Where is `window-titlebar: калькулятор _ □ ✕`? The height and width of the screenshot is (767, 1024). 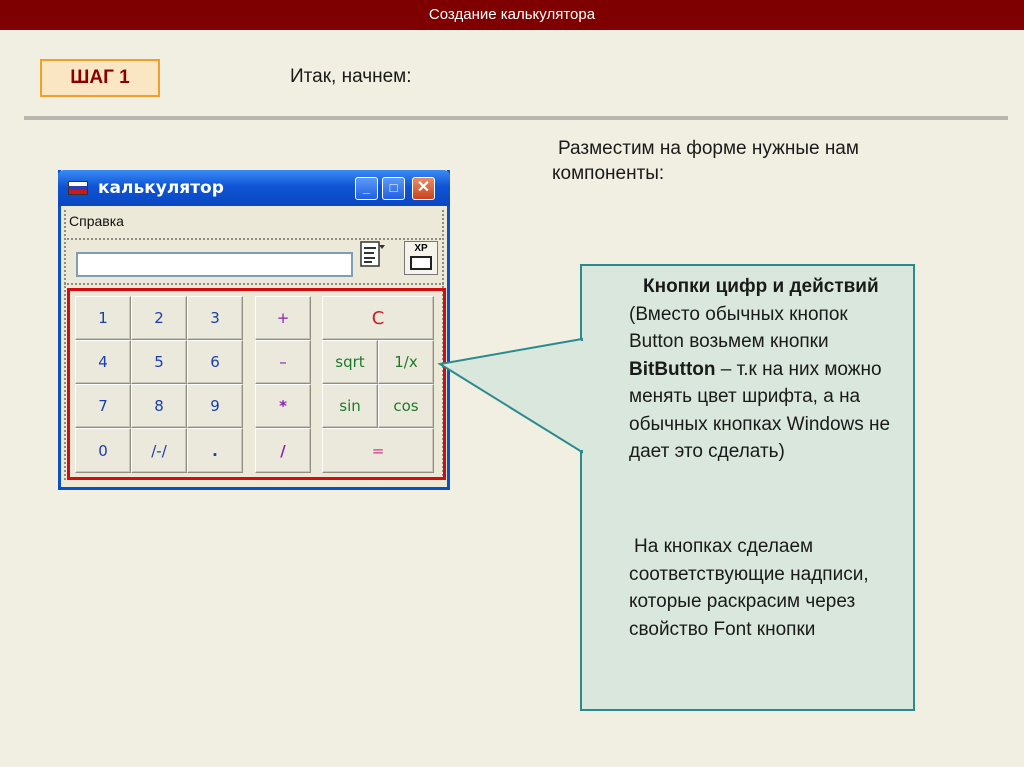
window-titlebar: калькулятор _ □ ✕ is located at coordinates (254, 188).